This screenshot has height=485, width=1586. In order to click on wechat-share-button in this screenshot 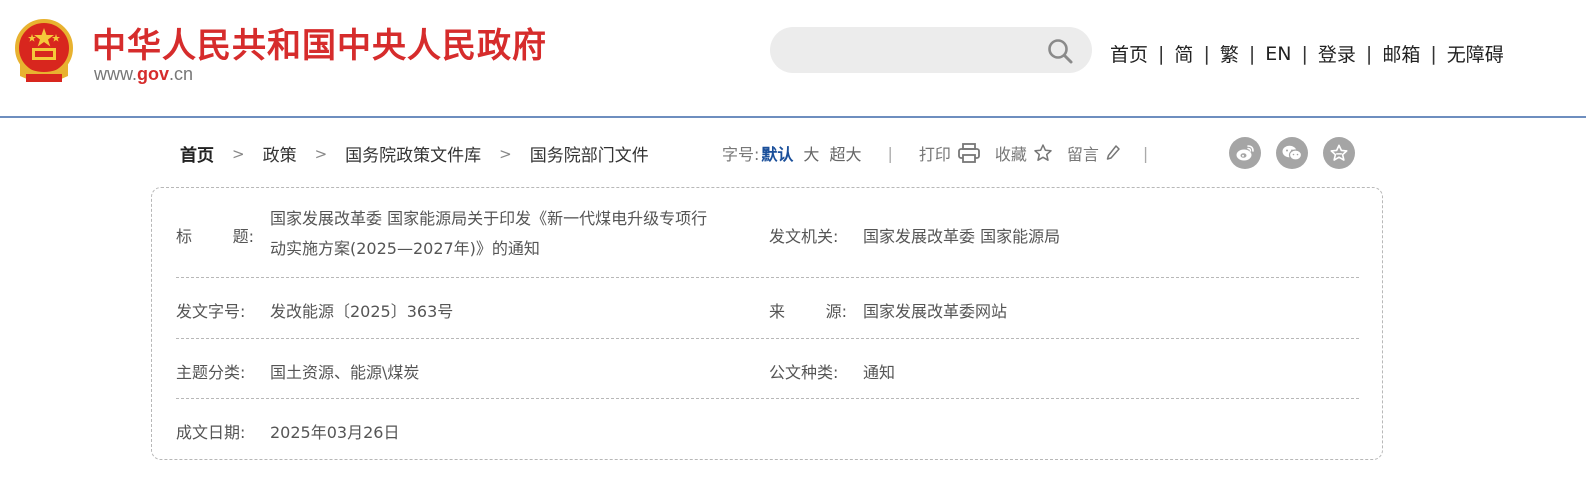, I will do `click(1292, 153)`.